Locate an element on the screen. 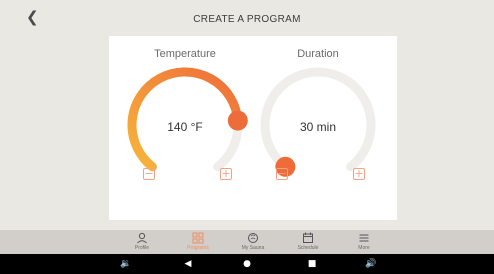 The image size is (494, 274). minus-icon: − is located at coordinates (282, 173).